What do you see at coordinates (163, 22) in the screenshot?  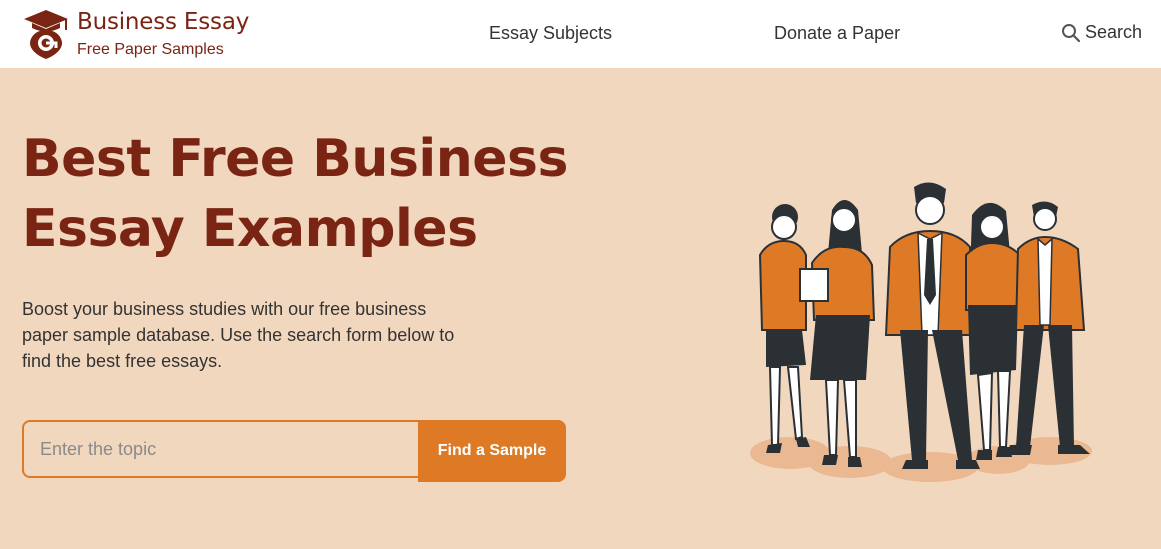 I see `brand-title: Business Essay` at bounding box center [163, 22].